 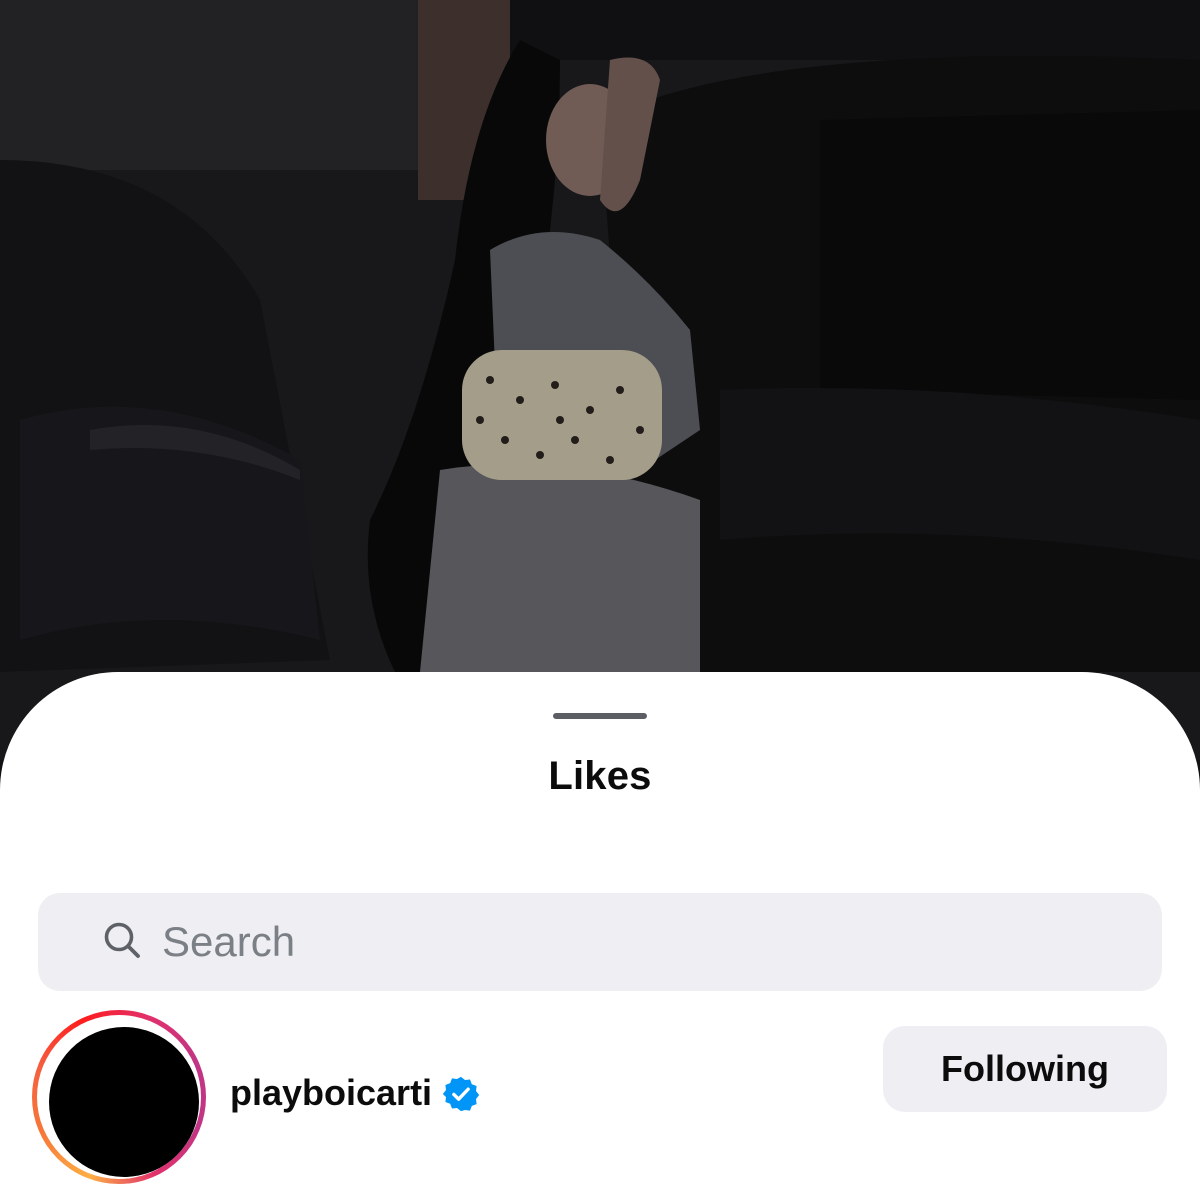 What do you see at coordinates (600, 716) in the screenshot?
I see `sheet-grabber-handle` at bounding box center [600, 716].